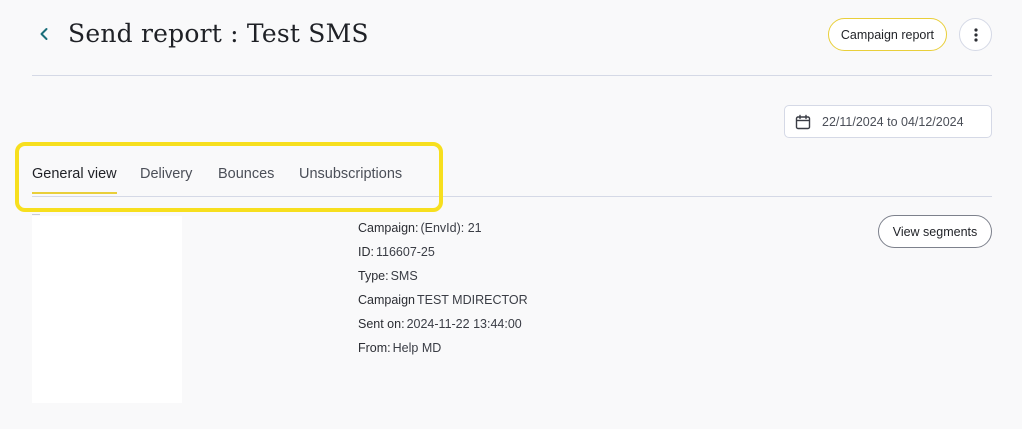 Image resolution: width=1022 pixels, height=429 pixels. What do you see at coordinates (451, 228) in the screenshot?
I see `info-value: (EnvId): 21` at bounding box center [451, 228].